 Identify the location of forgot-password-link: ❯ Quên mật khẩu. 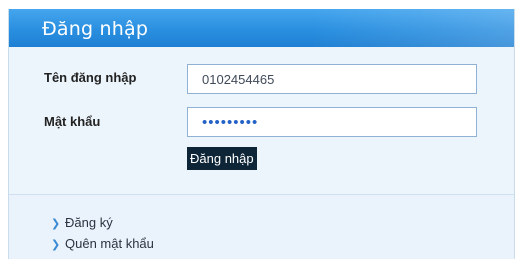
(102, 243).